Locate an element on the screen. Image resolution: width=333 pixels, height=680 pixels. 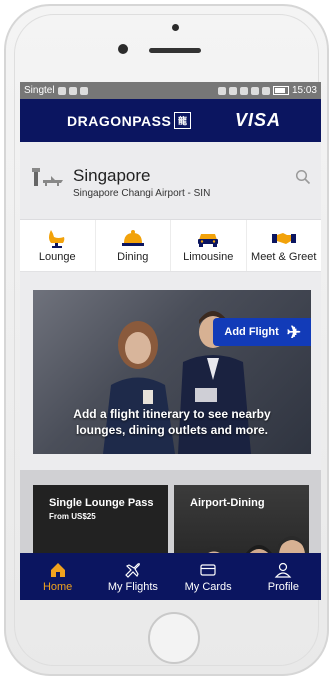
promo-title: Airport-Dining is located at coordinates (227, 503).